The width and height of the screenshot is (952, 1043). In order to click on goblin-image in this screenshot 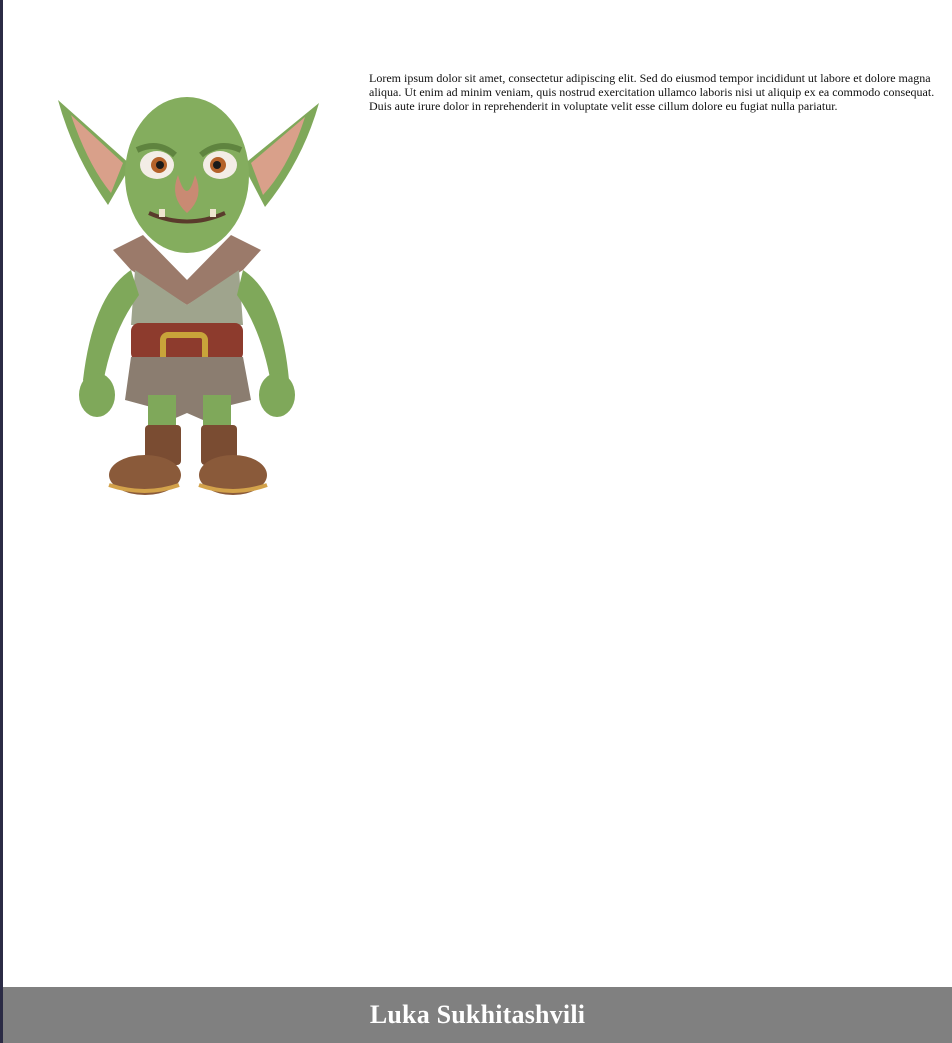, I will do `click(188, 297)`.